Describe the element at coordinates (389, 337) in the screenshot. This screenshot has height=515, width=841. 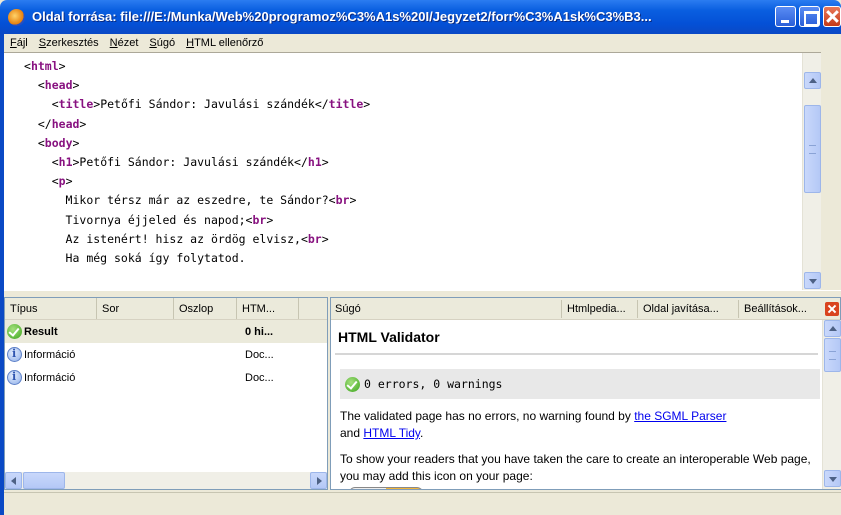
I see `help-heading: HTML Validator` at that location.